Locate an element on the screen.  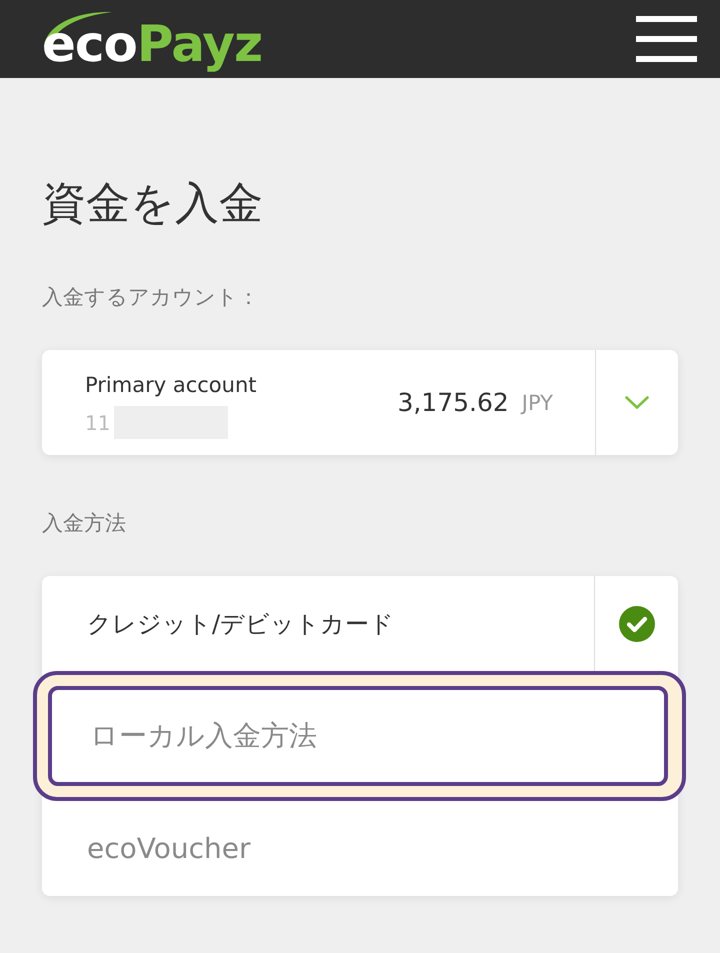
menu-button is located at coordinates (666, 39).